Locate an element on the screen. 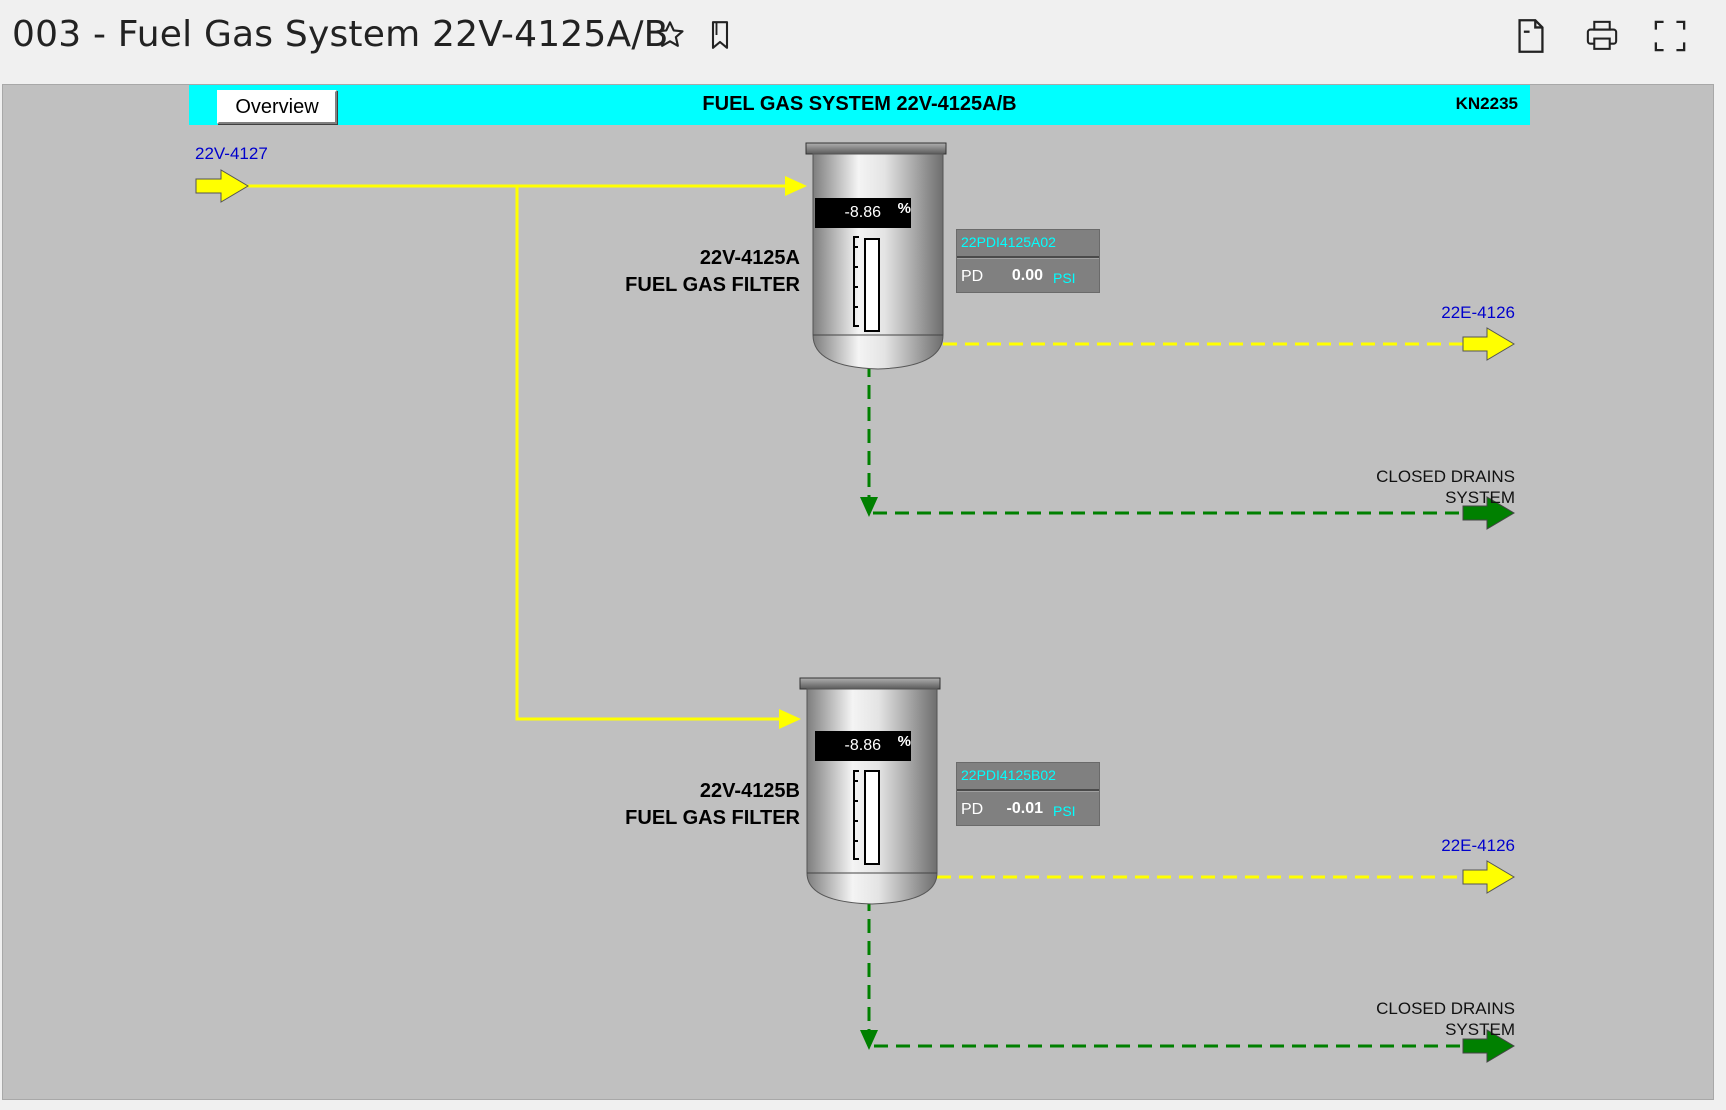 The image size is (1726, 1110). pdi-param-b: PD is located at coordinates (972, 809).